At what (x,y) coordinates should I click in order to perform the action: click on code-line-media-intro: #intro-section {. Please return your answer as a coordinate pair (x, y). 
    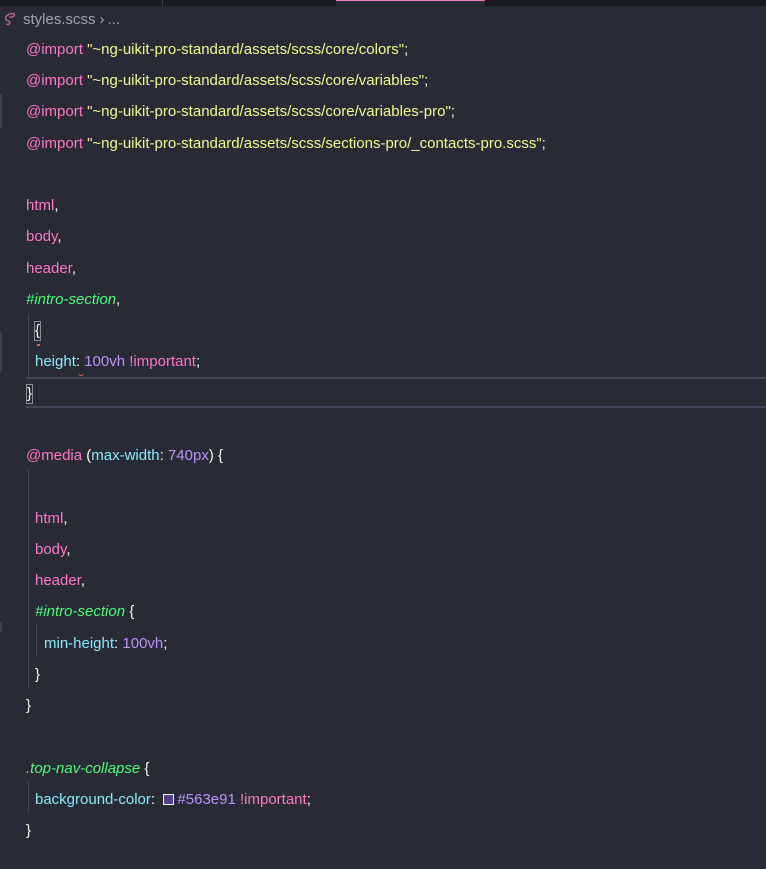
    Looking at the image, I should click on (84, 612).